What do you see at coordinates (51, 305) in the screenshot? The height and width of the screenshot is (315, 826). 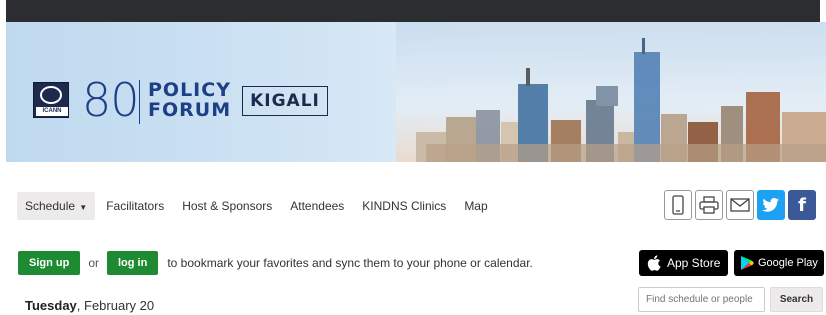 I see `date-weekday: Tuesday` at bounding box center [51, 305].